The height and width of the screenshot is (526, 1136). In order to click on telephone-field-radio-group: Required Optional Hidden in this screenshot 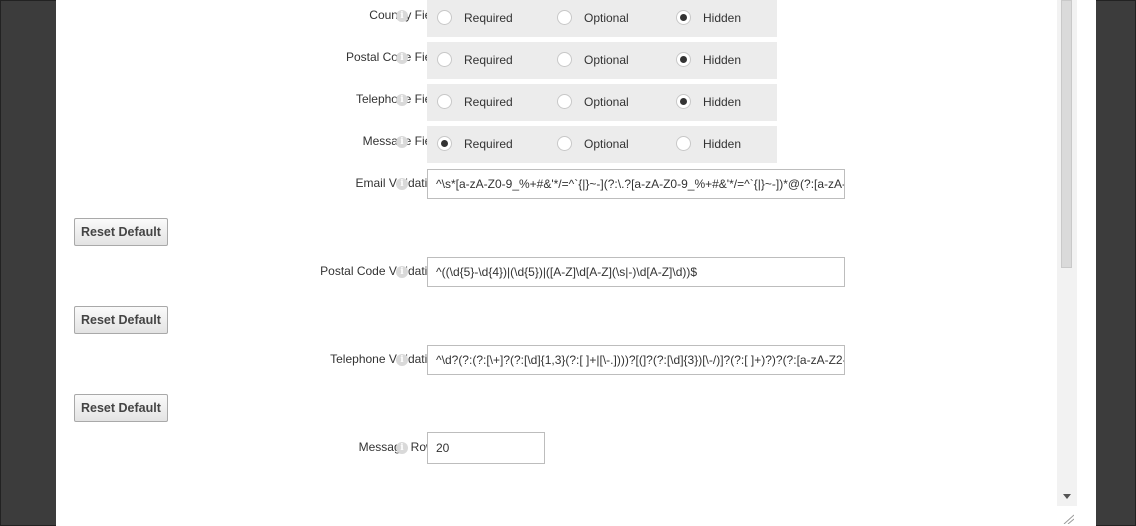, I will do `click(602, 102)`.